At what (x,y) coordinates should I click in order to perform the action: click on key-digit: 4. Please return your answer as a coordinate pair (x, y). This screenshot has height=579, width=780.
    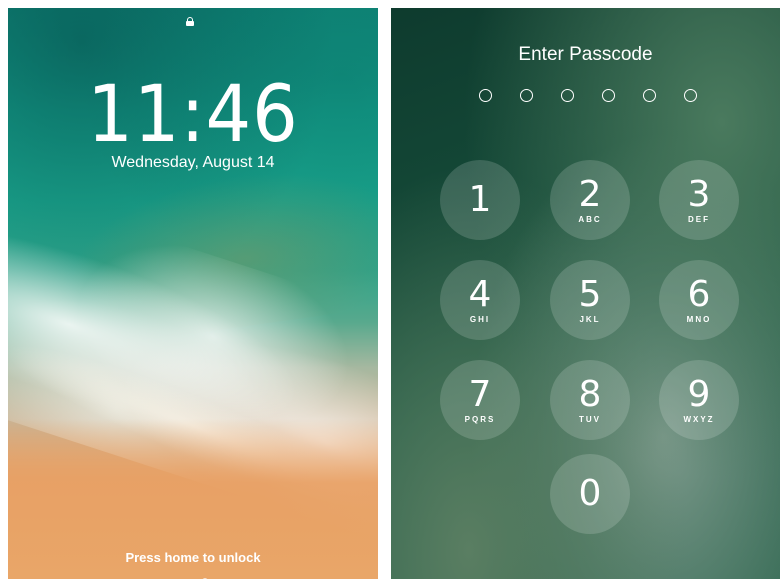
    Looking at the image, I should click on (480, 294).